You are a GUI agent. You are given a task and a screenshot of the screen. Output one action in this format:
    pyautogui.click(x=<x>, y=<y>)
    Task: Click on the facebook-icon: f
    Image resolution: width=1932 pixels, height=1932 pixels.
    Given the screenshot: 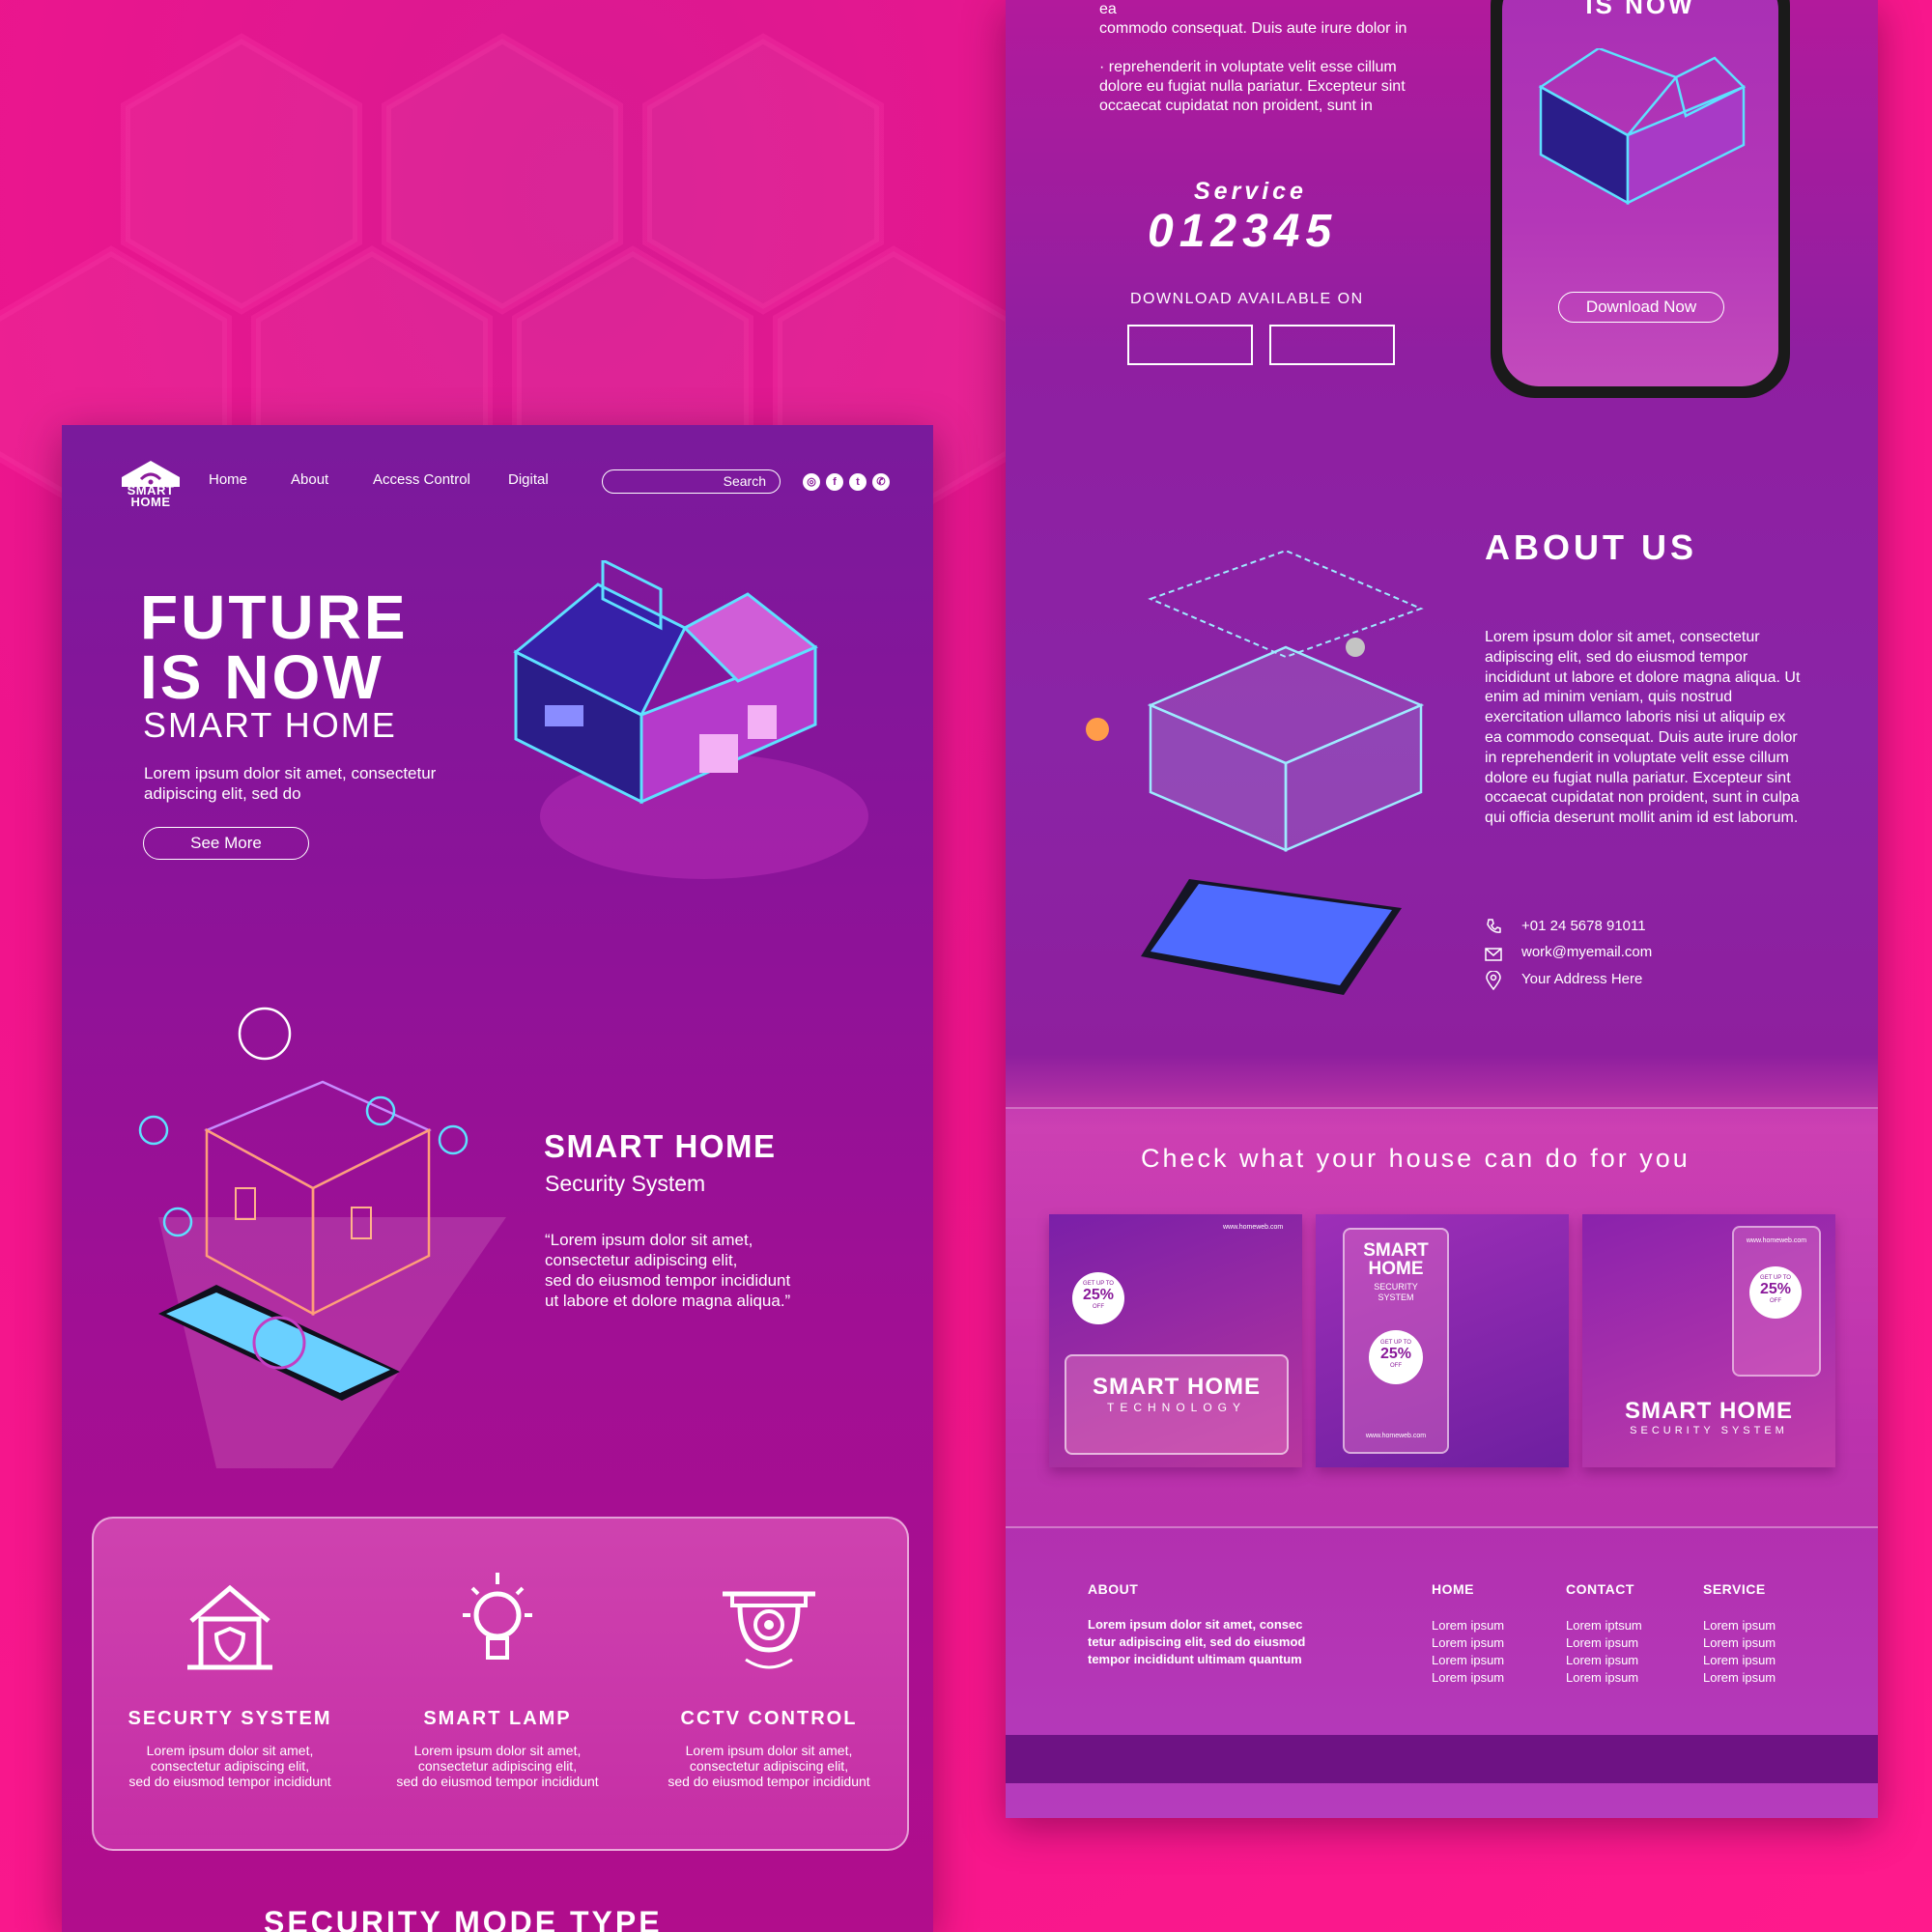 What is the action you would take?
    pyautogui.click(x=834, y=482)
    